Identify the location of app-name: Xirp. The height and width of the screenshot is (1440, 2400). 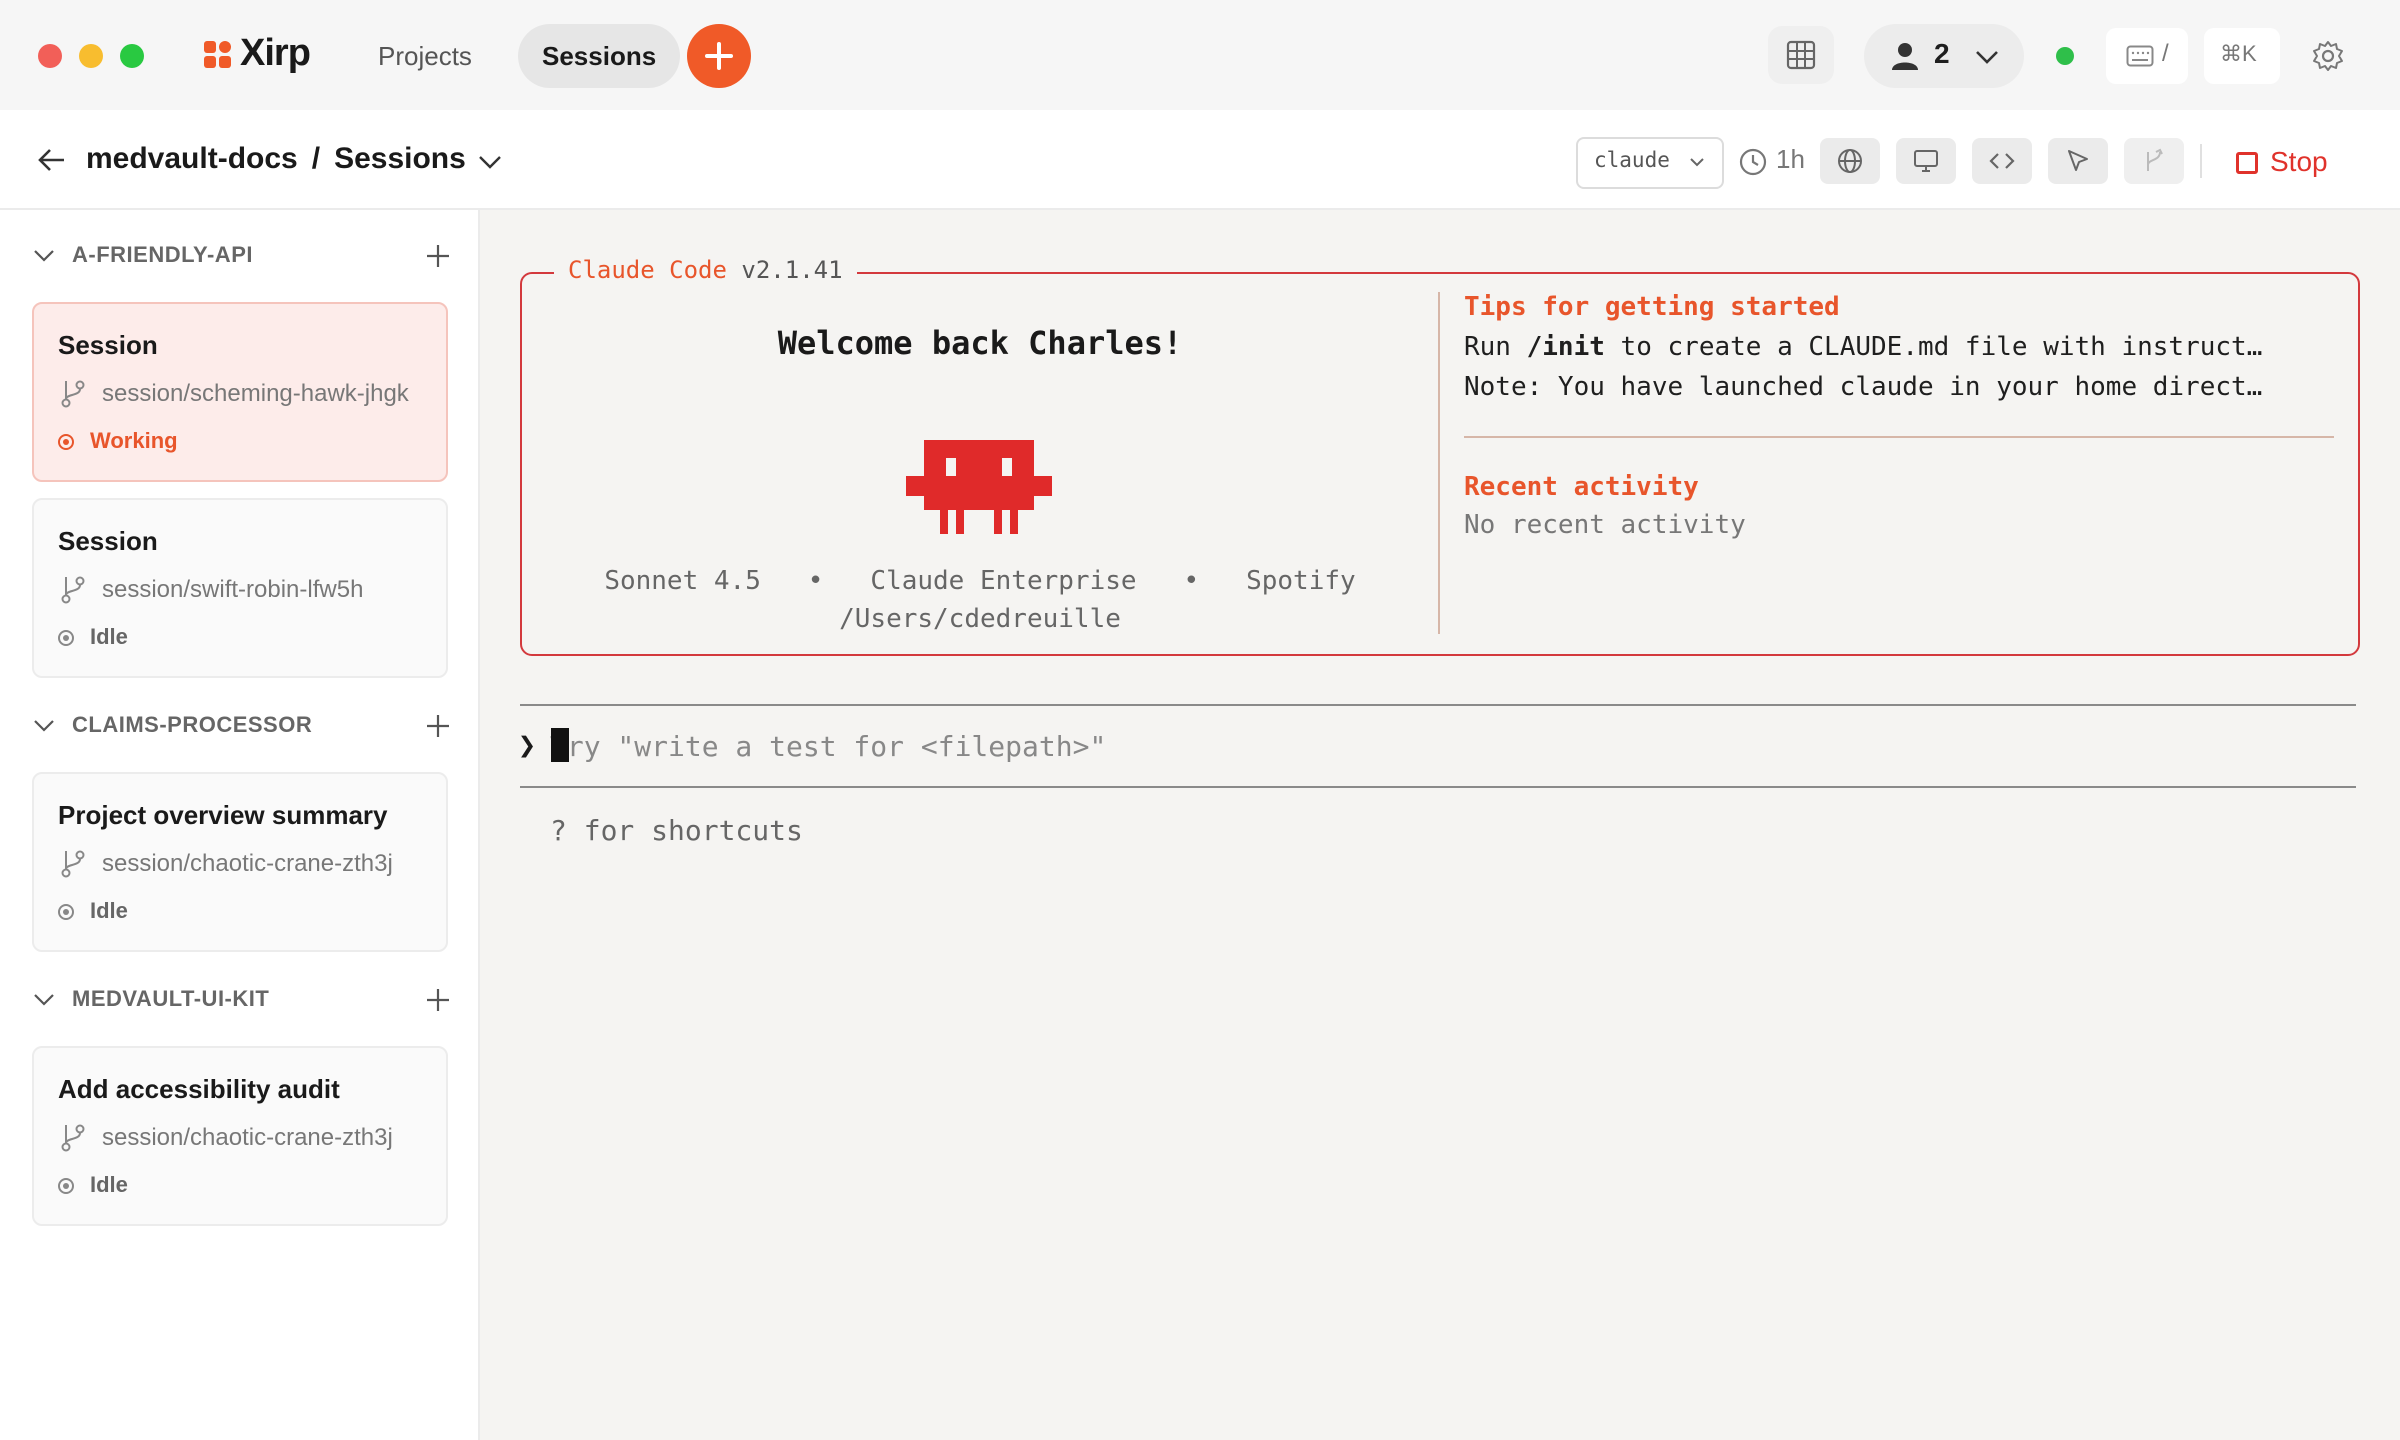
(275, 53).